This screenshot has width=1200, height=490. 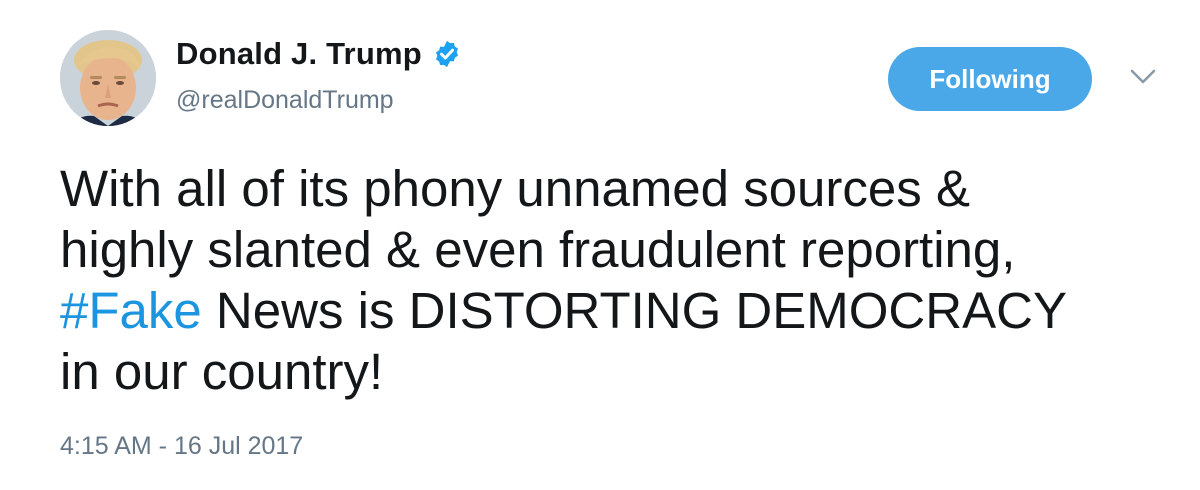 I want to click on author-display-name: Donald J. Trump, so click(x=299, y=54).